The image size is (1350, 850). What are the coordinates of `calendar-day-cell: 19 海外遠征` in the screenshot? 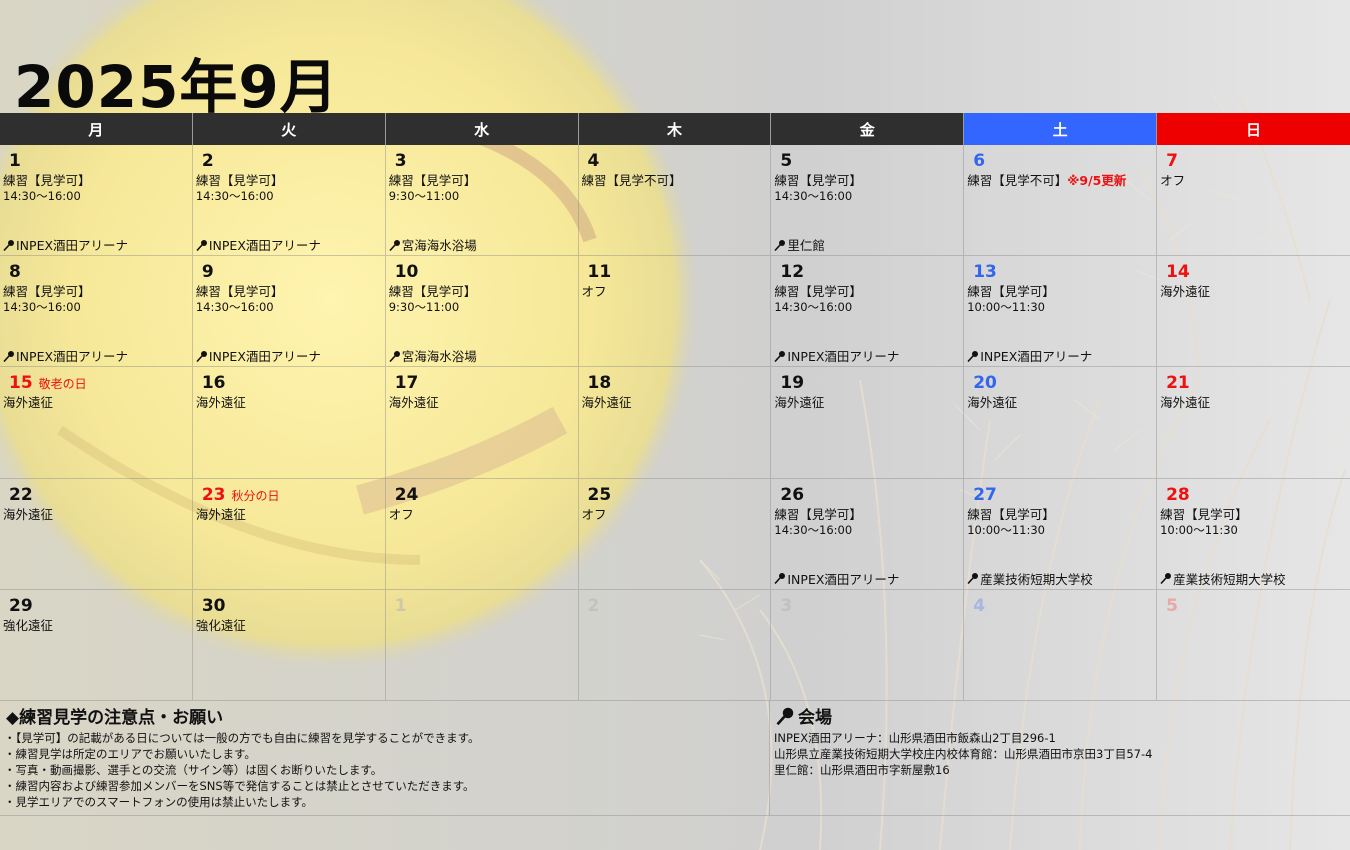 It's located at (868, 423).